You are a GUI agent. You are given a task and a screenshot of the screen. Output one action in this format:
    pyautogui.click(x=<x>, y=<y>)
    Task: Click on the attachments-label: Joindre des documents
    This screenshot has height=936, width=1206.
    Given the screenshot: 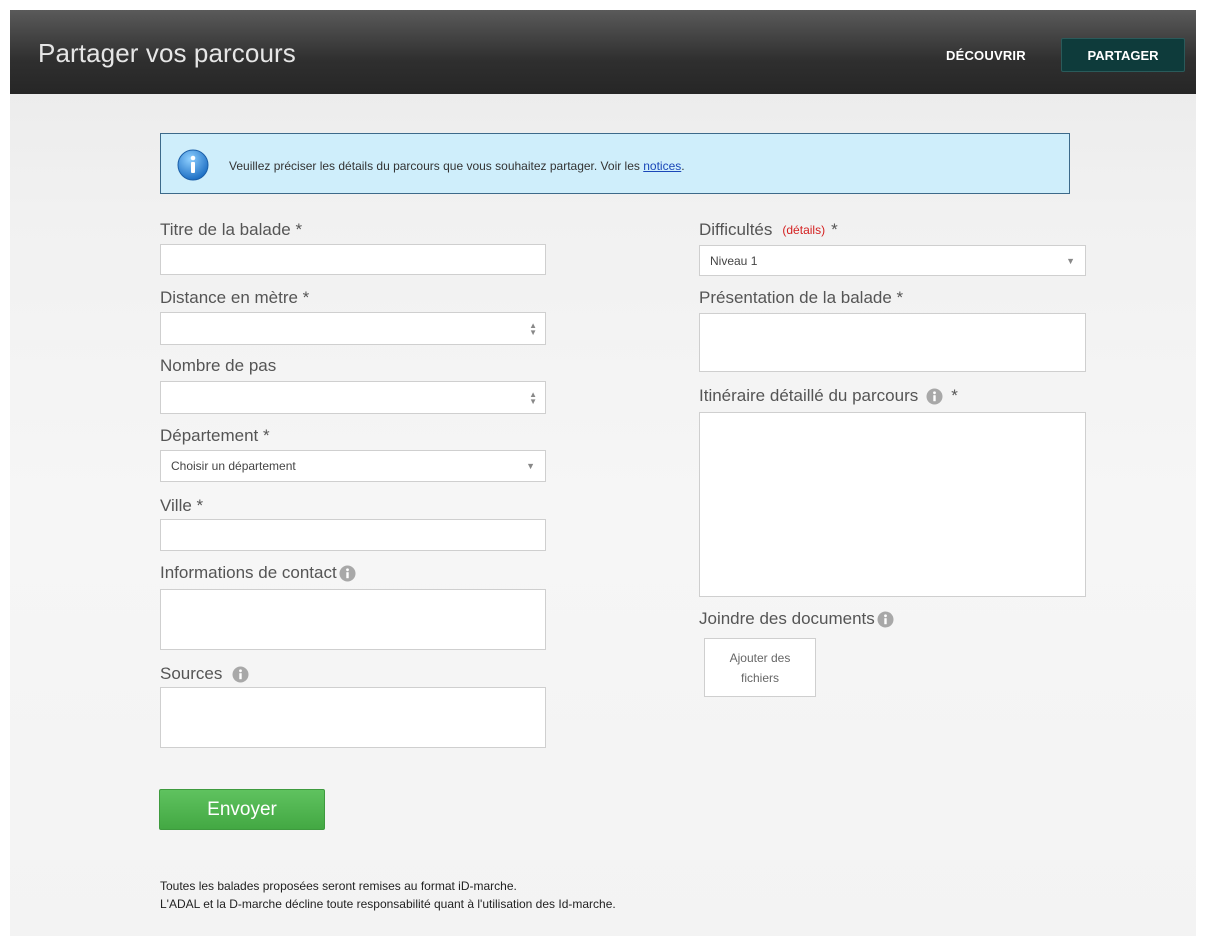 What is the action you would take?
    pyautogui.click(x=796, y=619)
    